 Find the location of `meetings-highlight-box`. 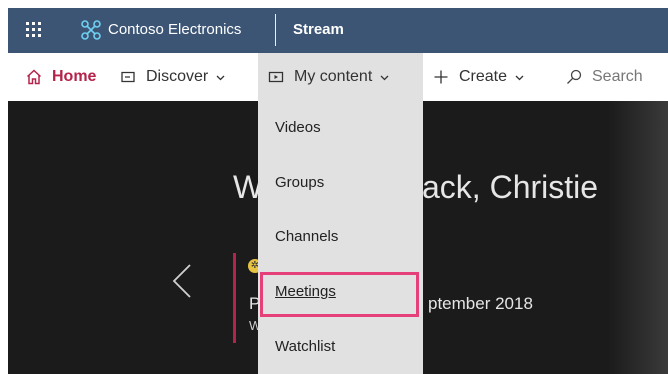

meetings-highlight-box is located at coordinates (339, 294).